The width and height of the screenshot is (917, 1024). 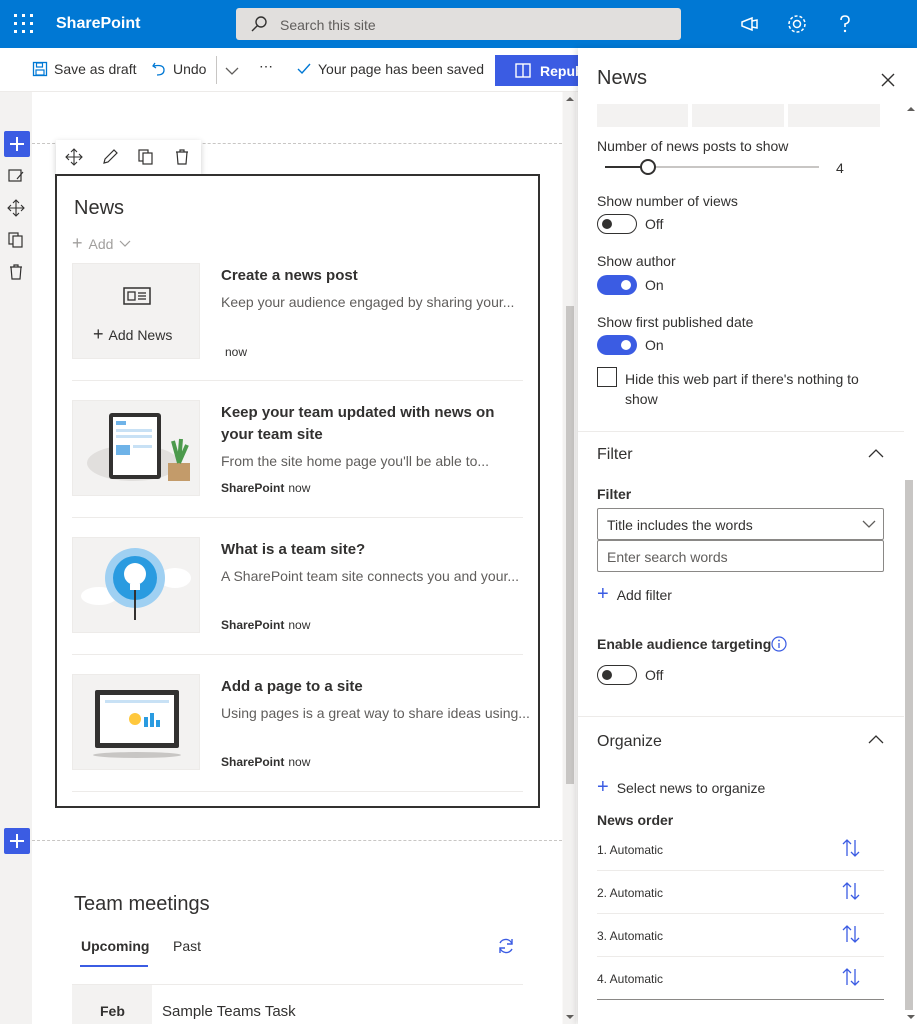 I want to click on news-order-row: 4. Automatic, so click(x=740, y=978).